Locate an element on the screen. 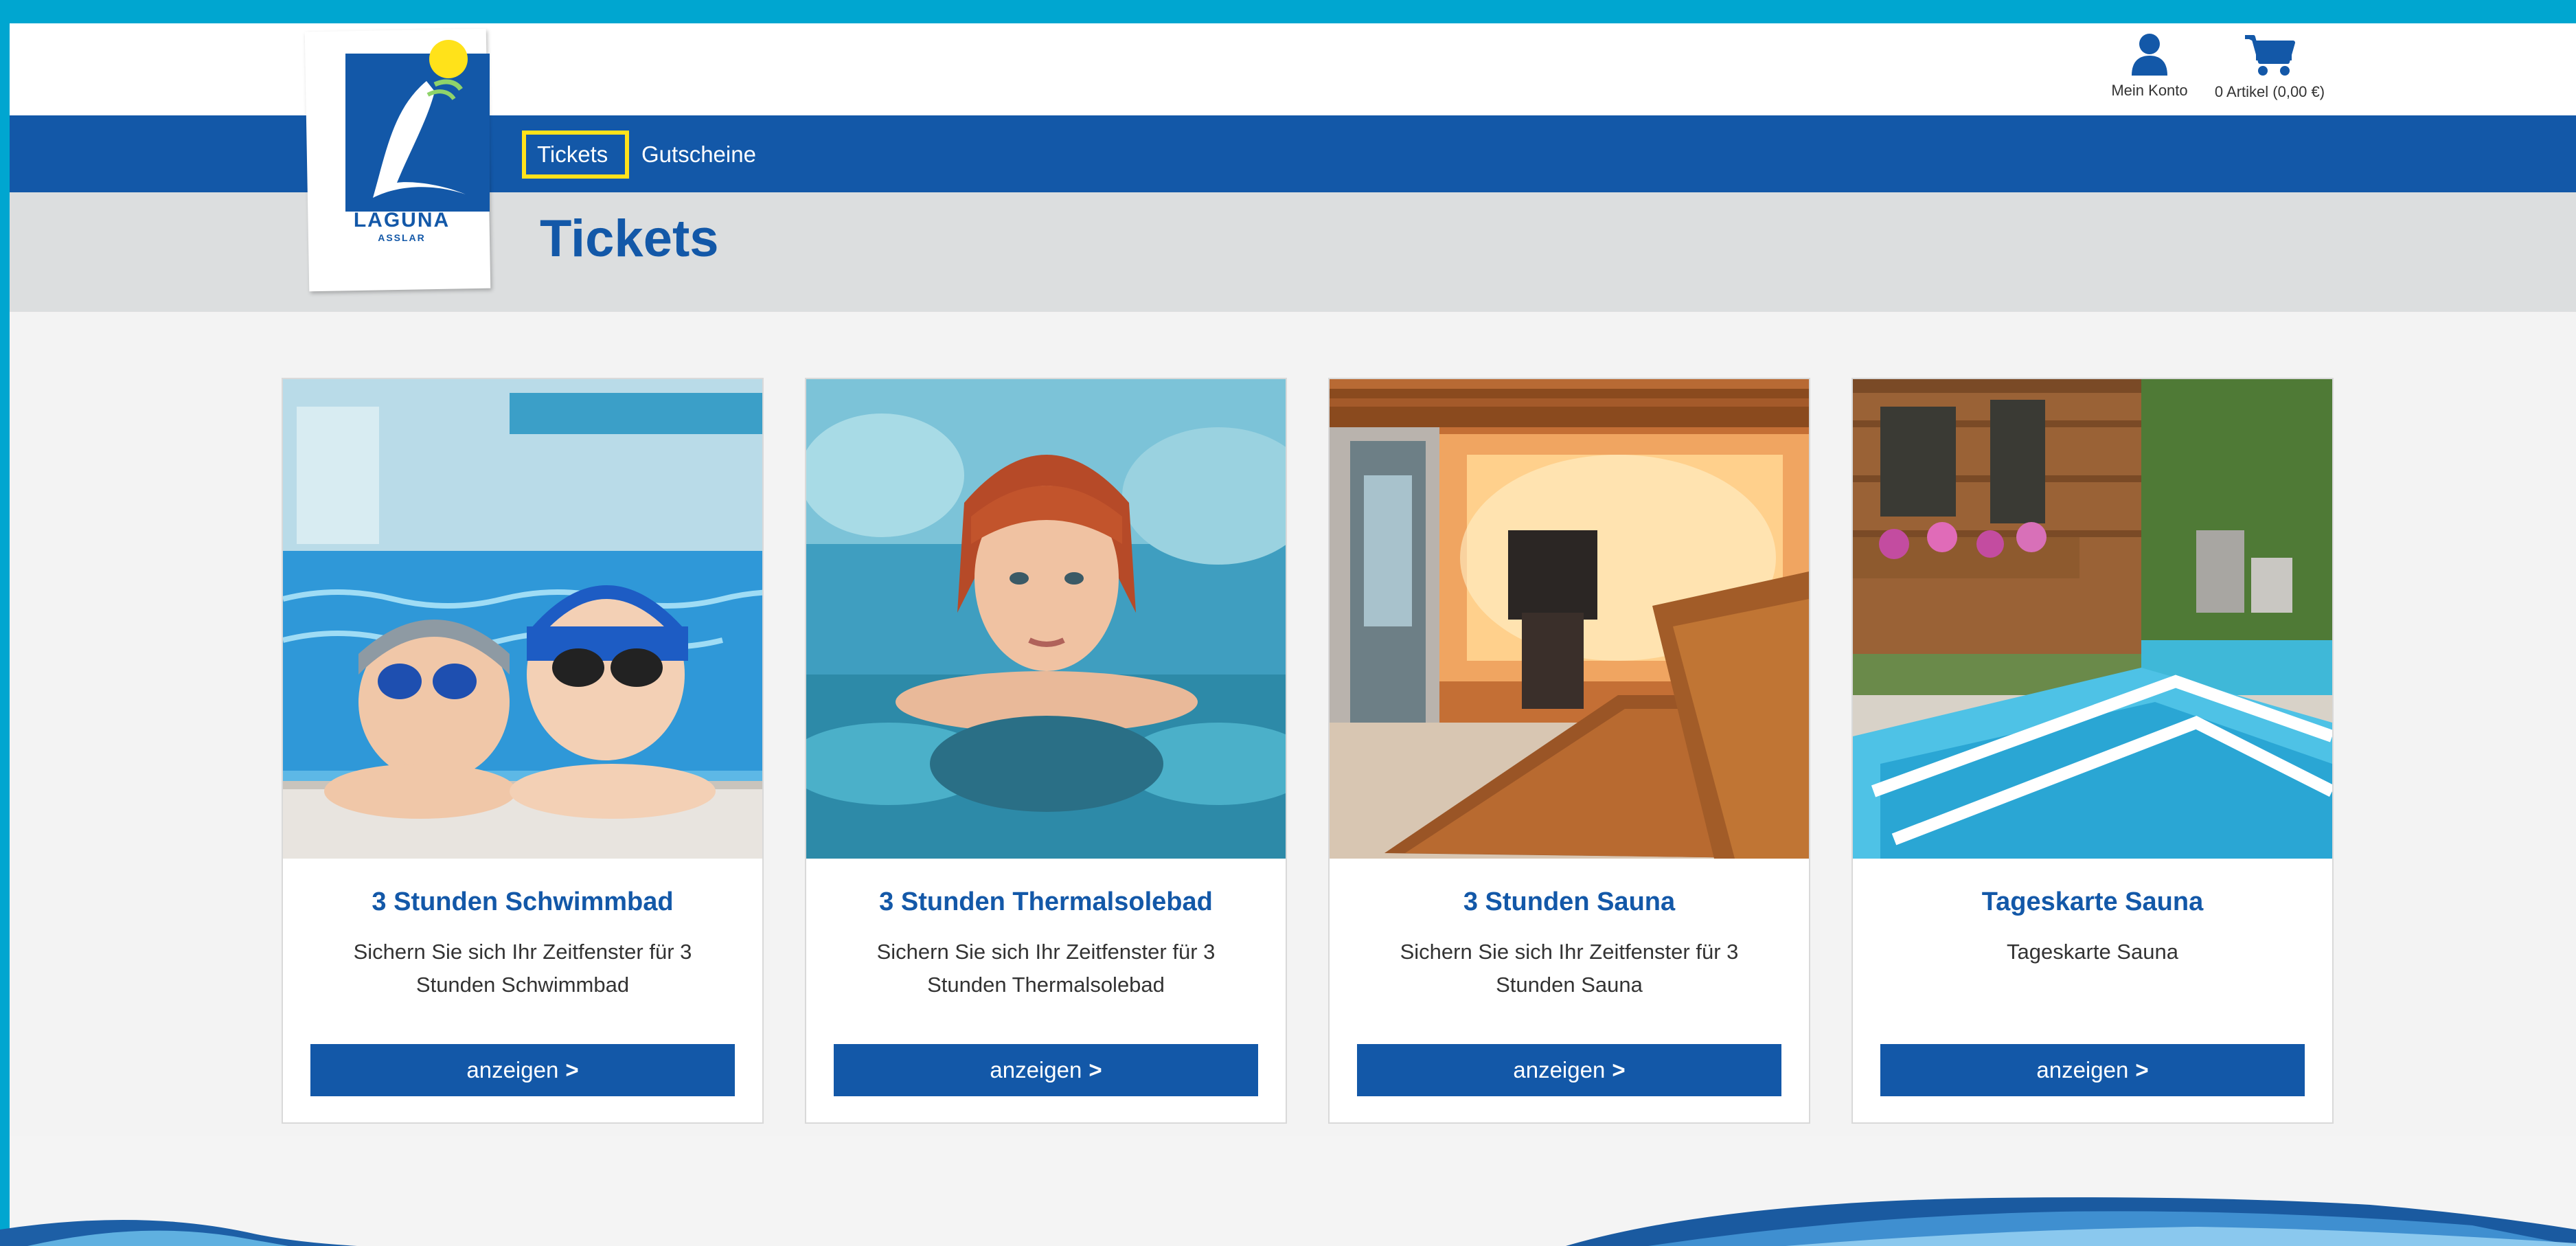 This screenshot has width=2576, height=1246. nav-tickets: Tickets is located at coordinates (575, 155).